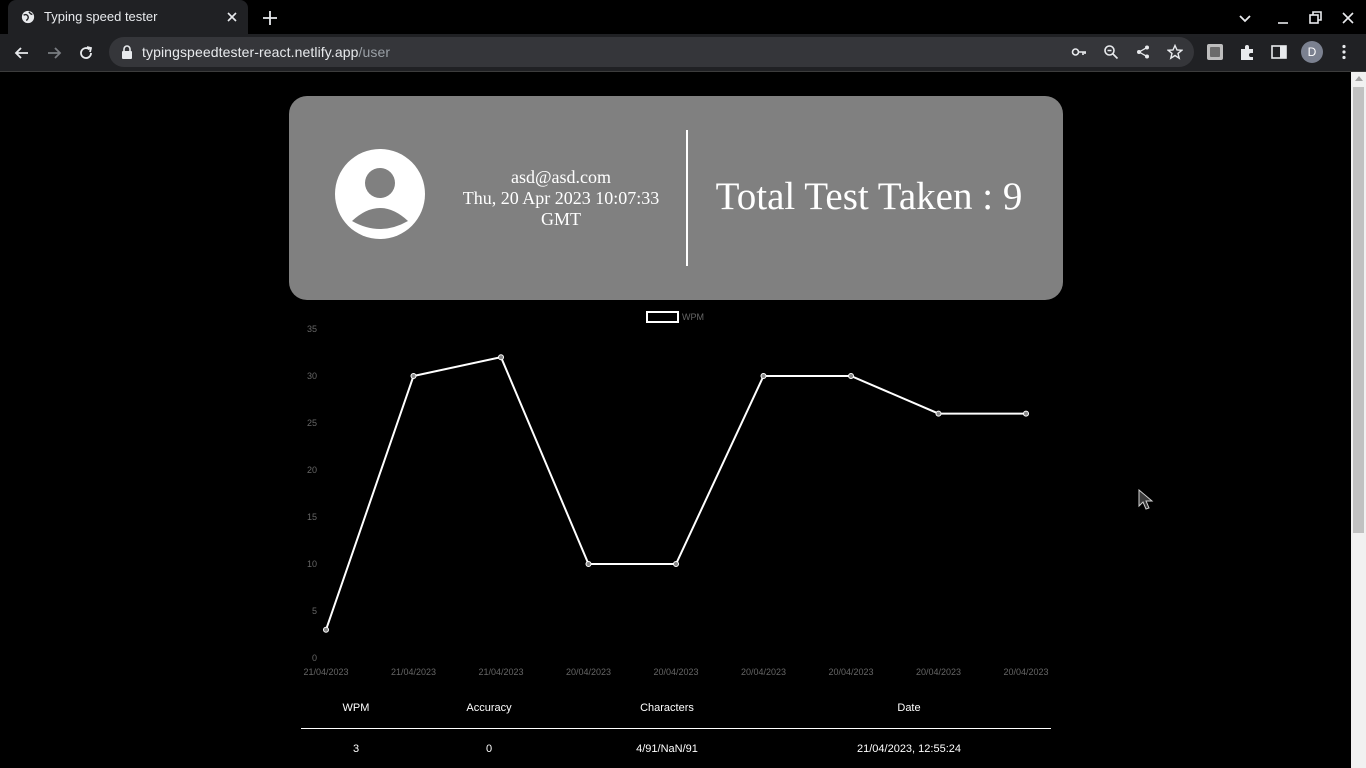 This screenshot has height=768, width=1366. Describe the element at coordinates (1358, 310) in the screenshot. I see `scrollbar-thumb` at that location.